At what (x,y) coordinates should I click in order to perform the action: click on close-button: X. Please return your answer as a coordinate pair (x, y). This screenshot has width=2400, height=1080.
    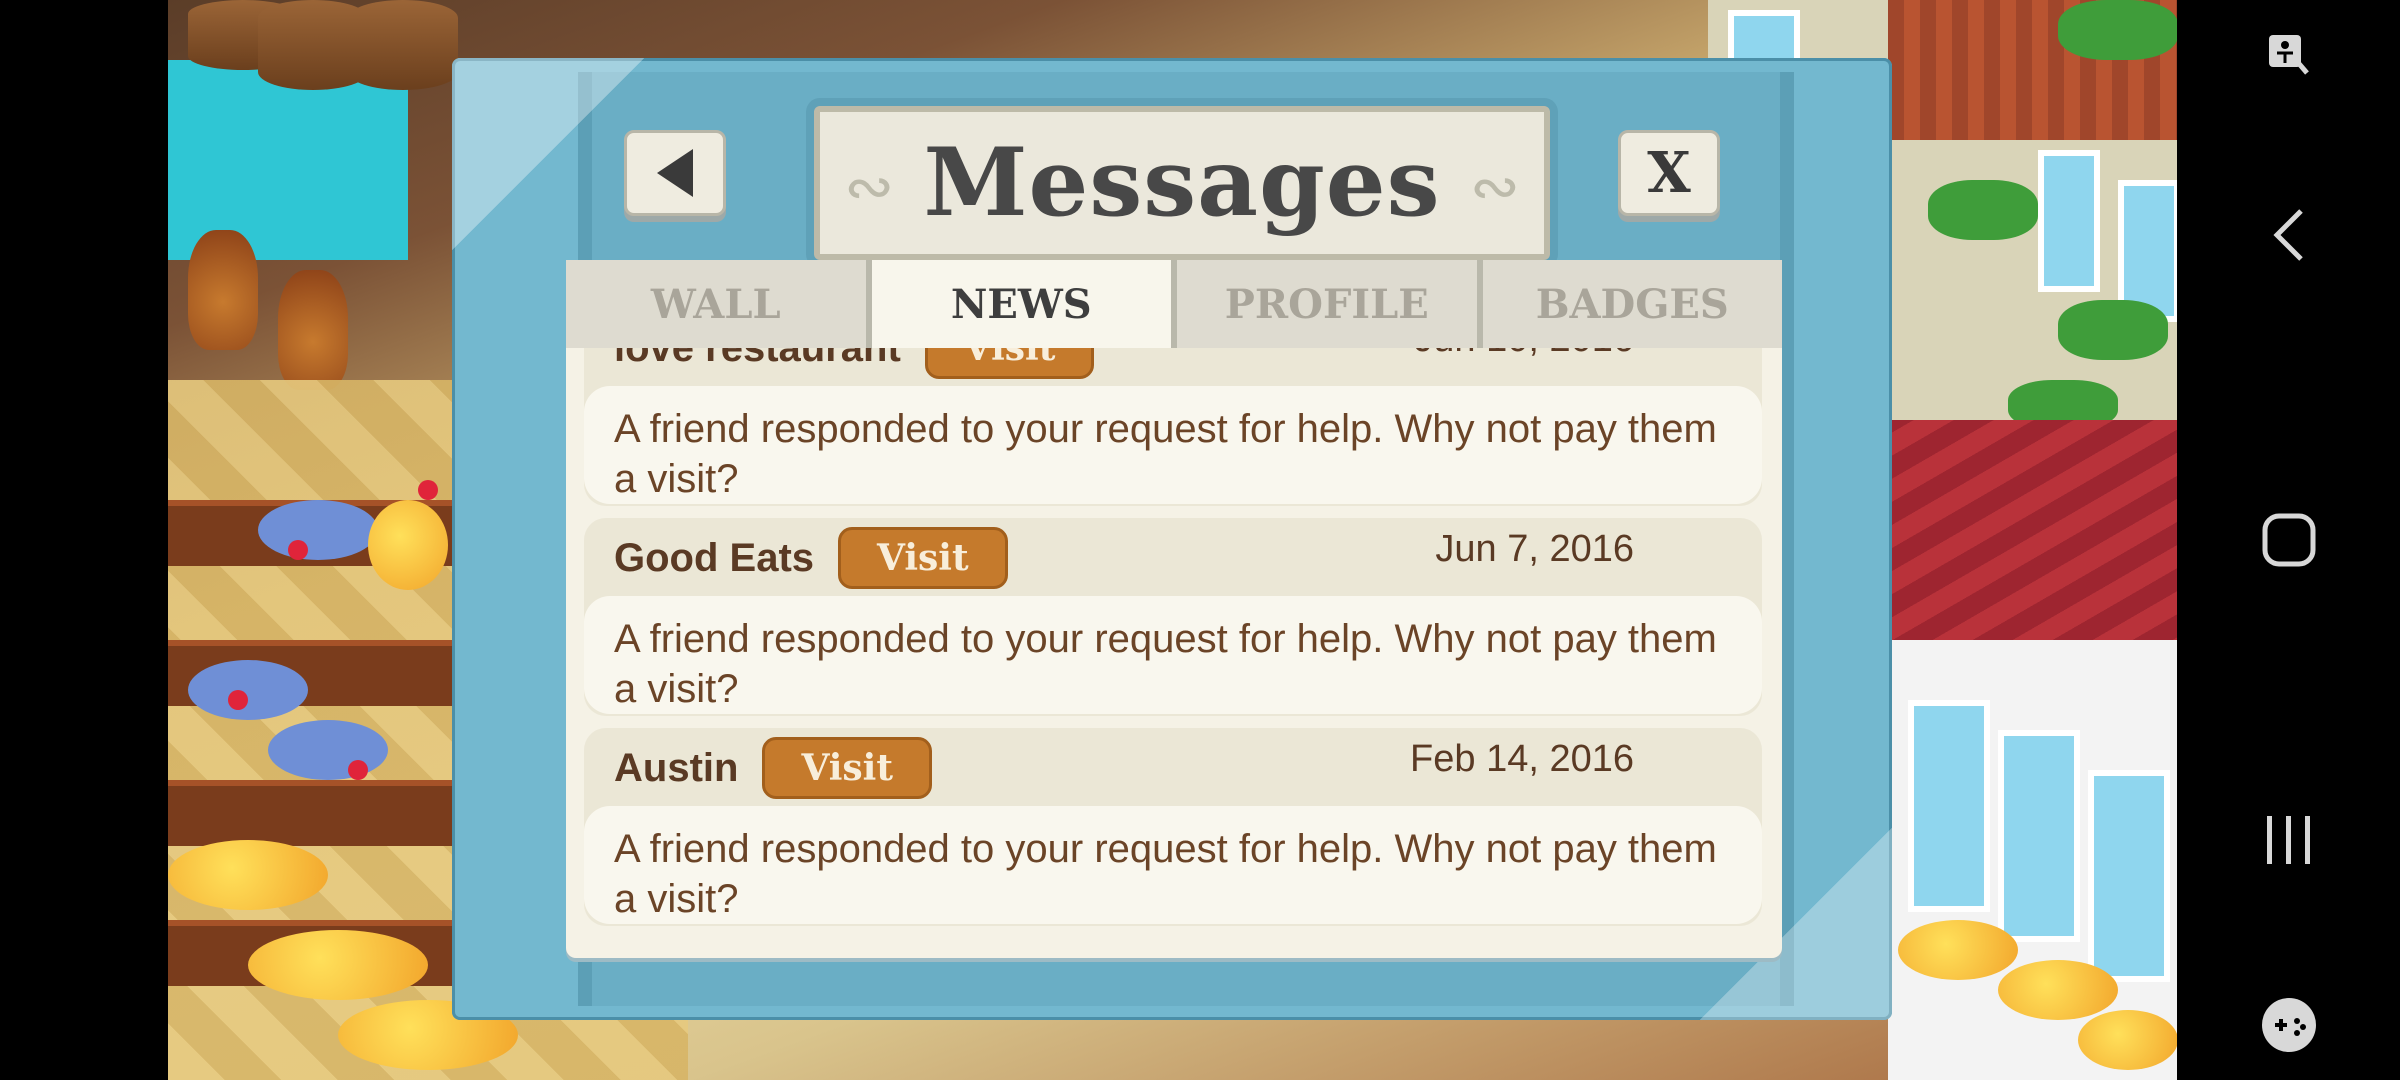
    Looking at the image, I should click on (1669, 173).